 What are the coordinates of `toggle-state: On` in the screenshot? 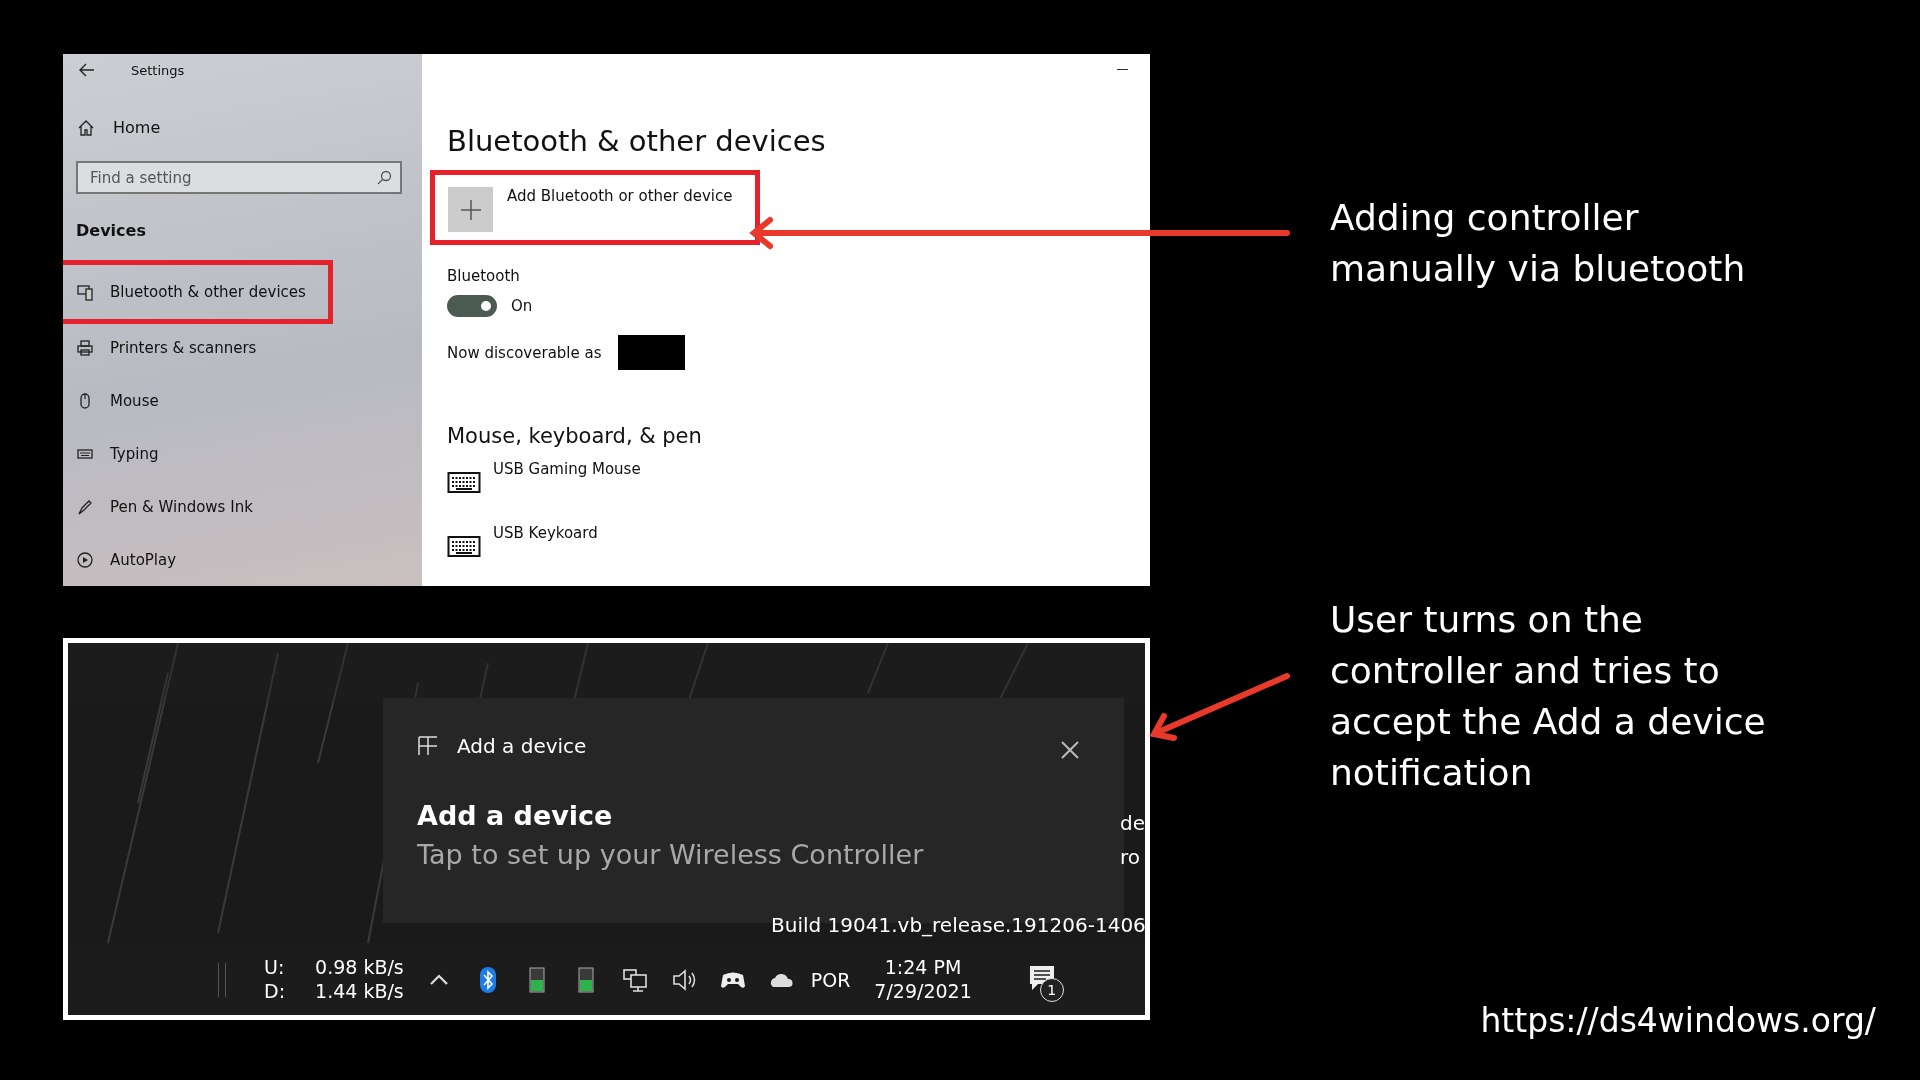 It's located at (522, 306).